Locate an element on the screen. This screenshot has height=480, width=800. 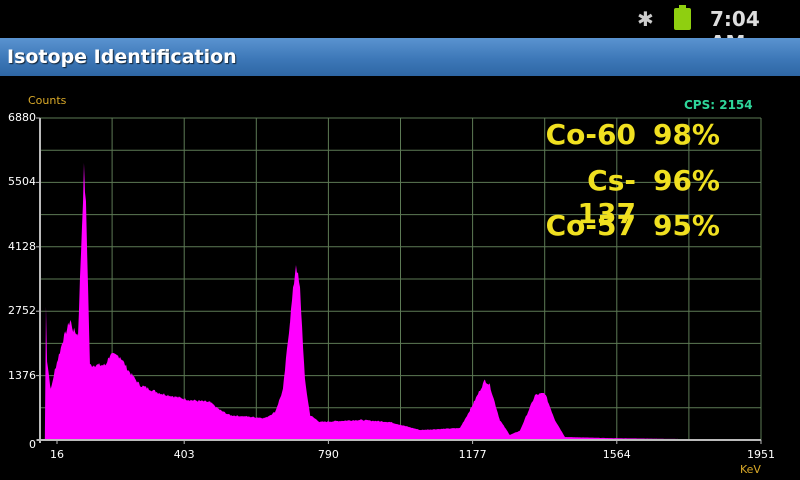
x-axis-label: KeV is located at coordinates (750, 469).